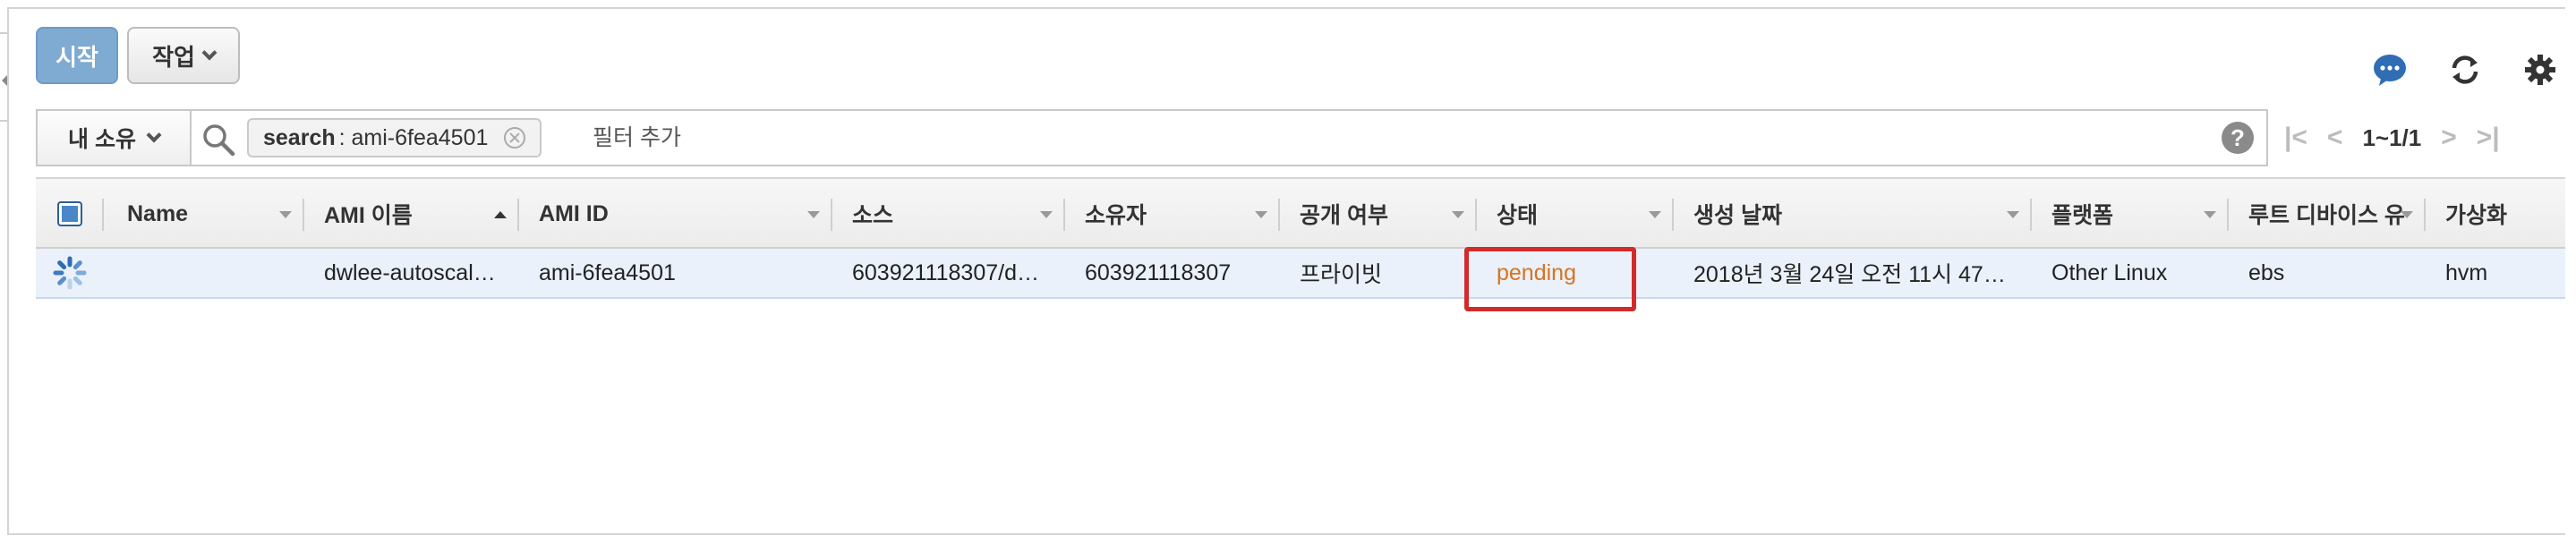 This screenshot has height=544, width=2576. Describe the element at coordinates (2266, 272) in the screenshot. I see `cell-root-device: ebs` at that location.